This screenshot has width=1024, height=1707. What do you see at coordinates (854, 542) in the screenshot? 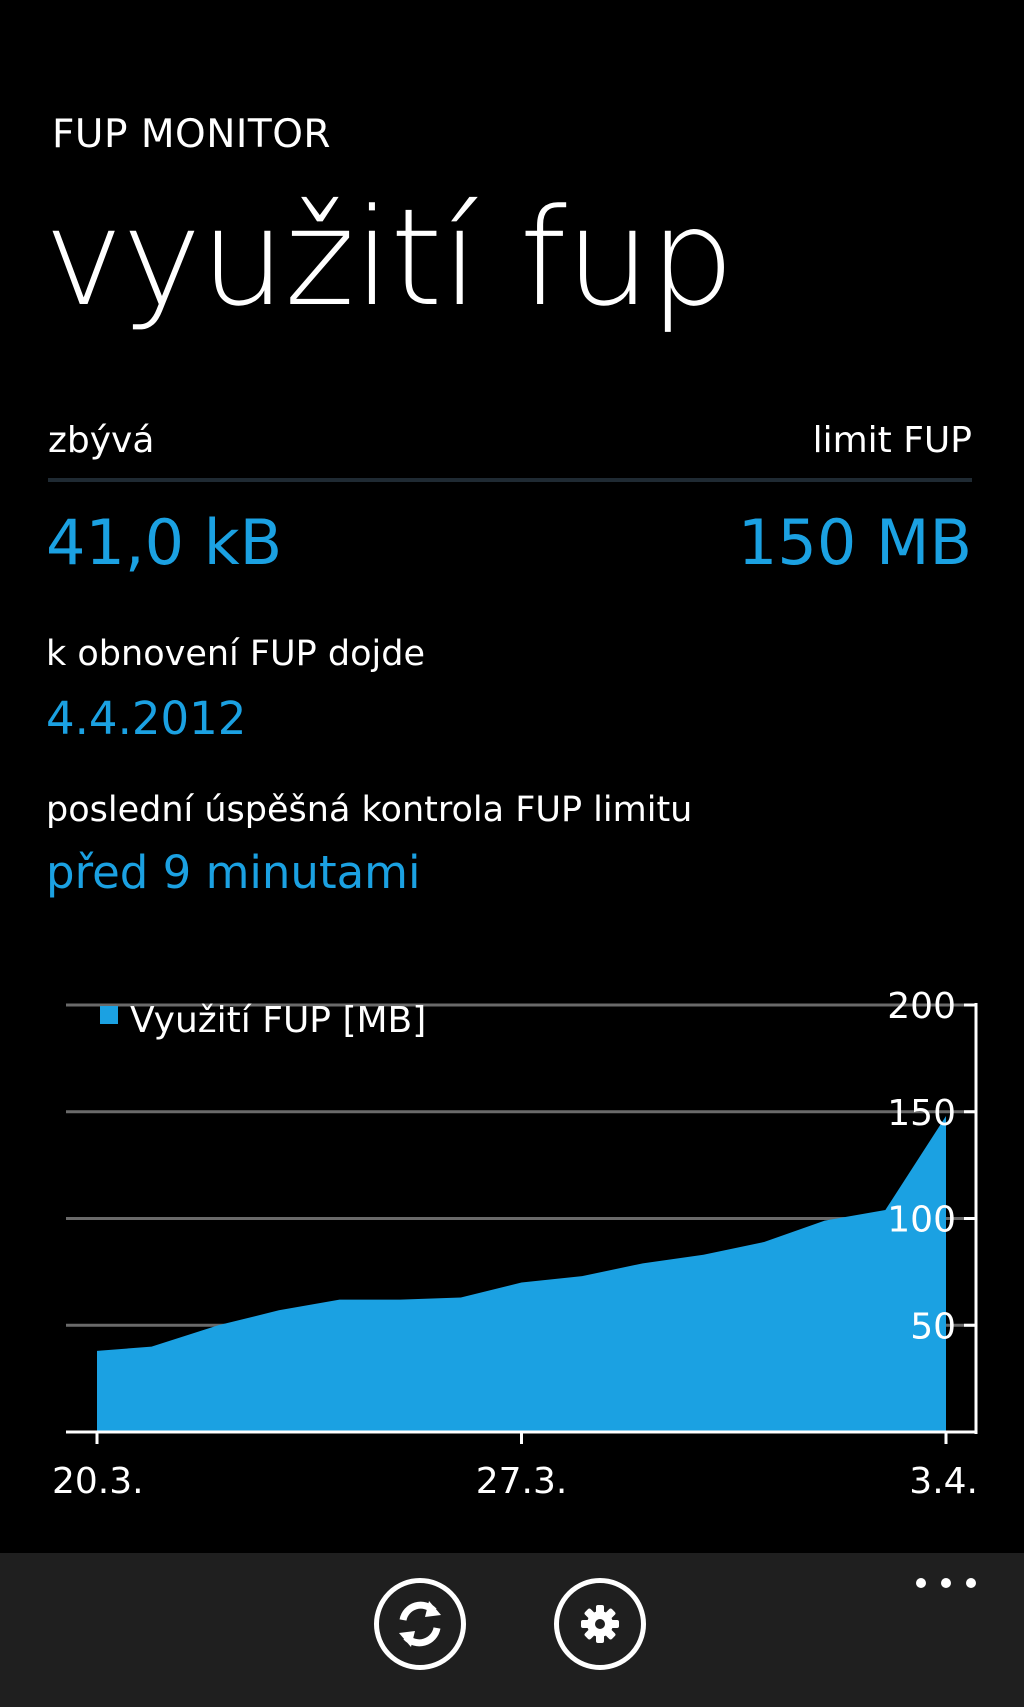
I see `limit-value: 150 MB` at bounding box center [854, 542].